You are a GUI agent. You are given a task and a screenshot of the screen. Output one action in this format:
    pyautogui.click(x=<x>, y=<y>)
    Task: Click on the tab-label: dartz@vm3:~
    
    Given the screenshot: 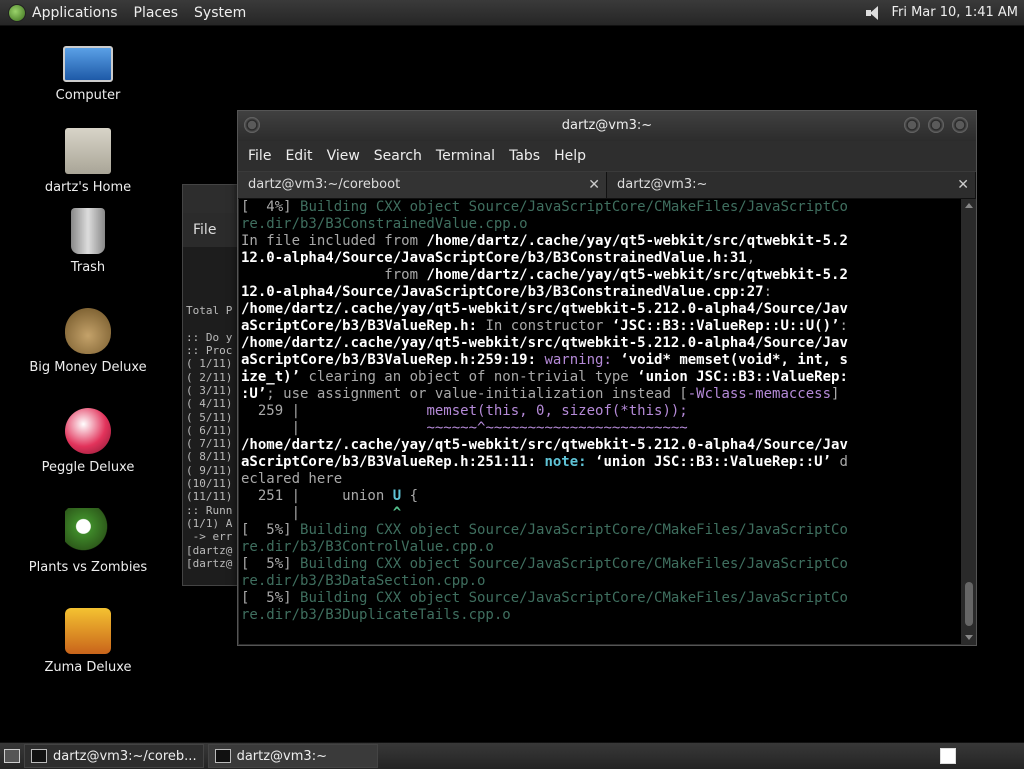 What is the action you would take?
    pyautogui.click(x=662, y=184)
    